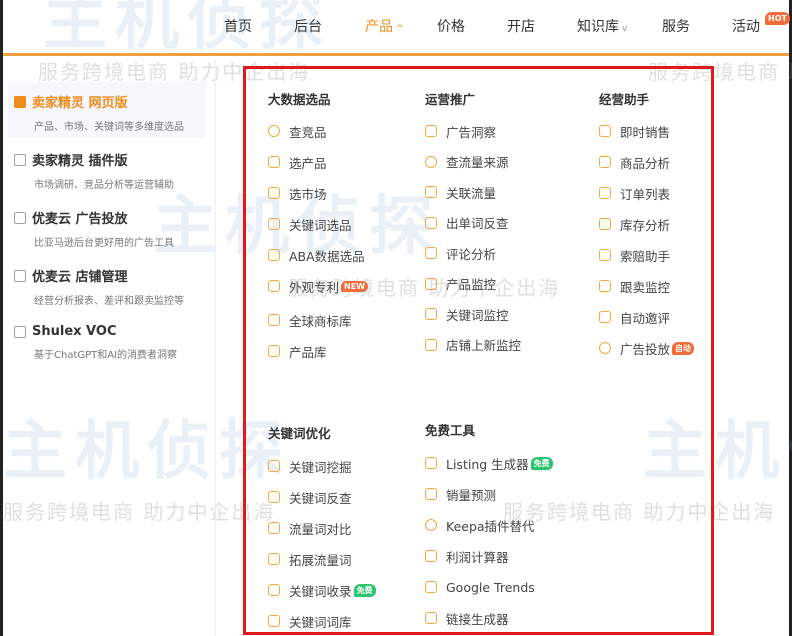  I want to click on nav-item: 首页, so click(238, 26).